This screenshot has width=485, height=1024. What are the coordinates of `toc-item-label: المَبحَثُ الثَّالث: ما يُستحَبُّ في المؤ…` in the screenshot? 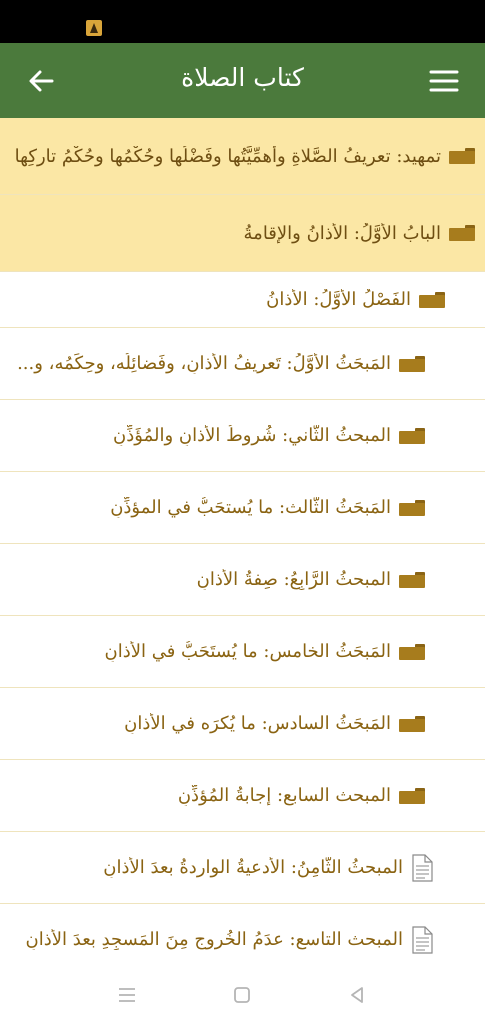 It's located at (250, 507).